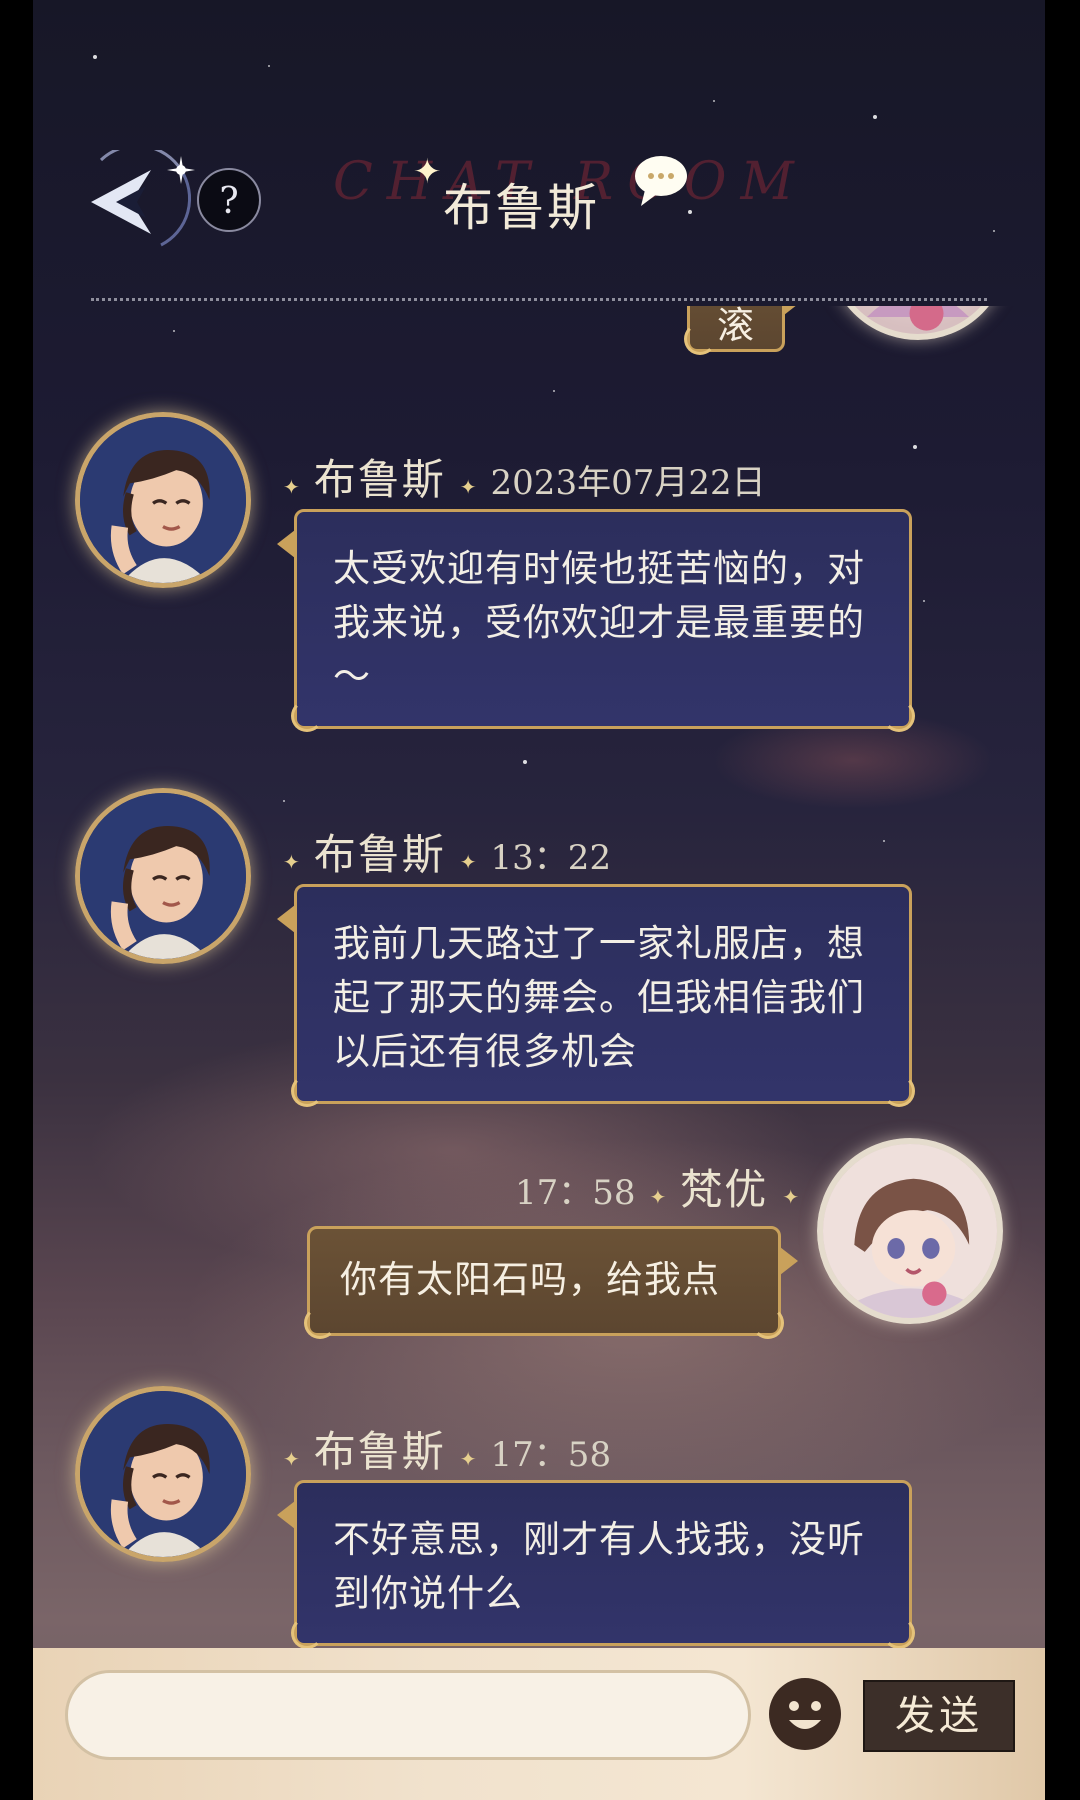 This screenshot has height=1800, width=1080. What do you see at coordinates (551, 858) in the screenshot?
I see `message-timestamp: 13：22` at bounding box center [551, 858].